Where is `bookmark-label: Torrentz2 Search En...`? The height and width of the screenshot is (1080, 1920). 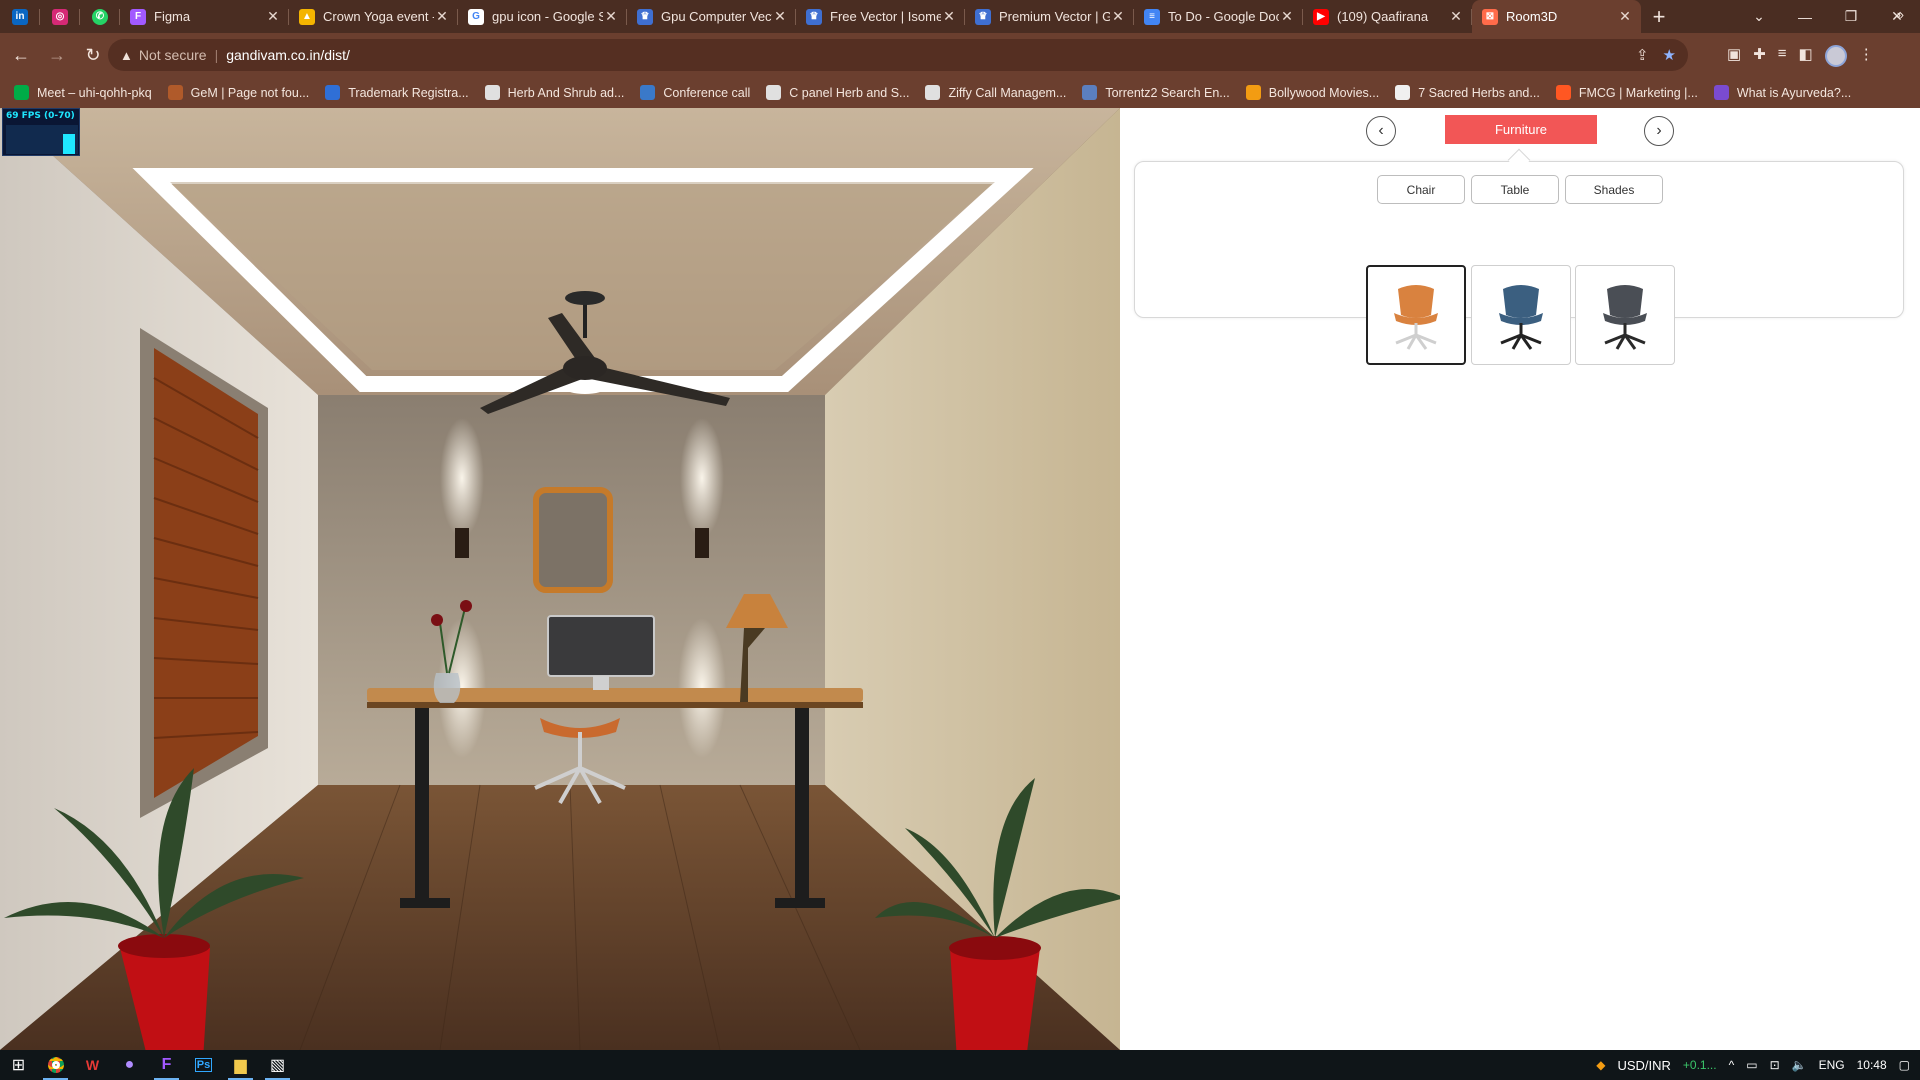
bookmark-label: Torrentz2 Search En... is located at coordinates (1167, 92).